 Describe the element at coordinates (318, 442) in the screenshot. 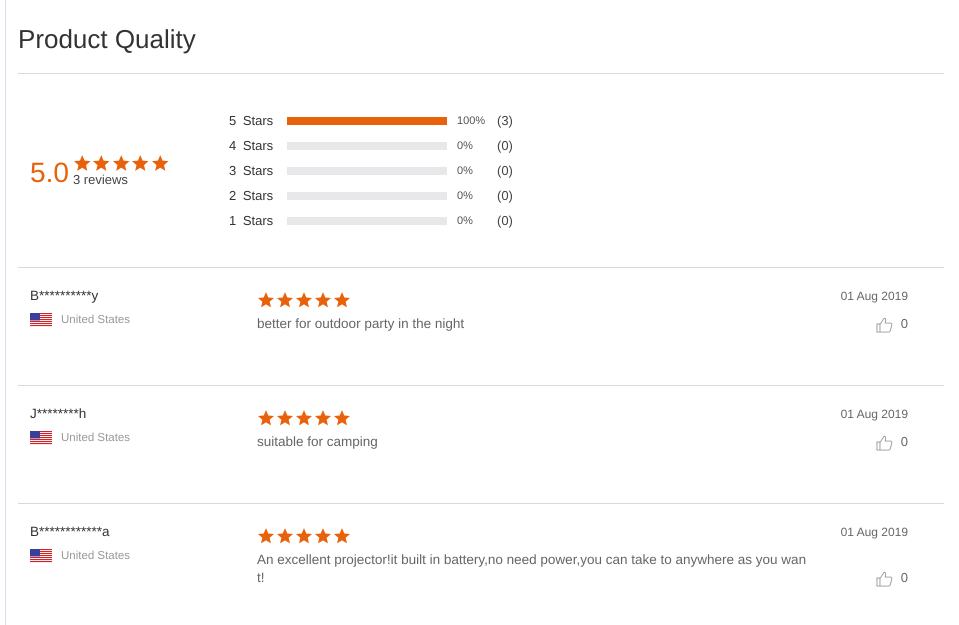

I see `review-text: suitable for camping` at that location.